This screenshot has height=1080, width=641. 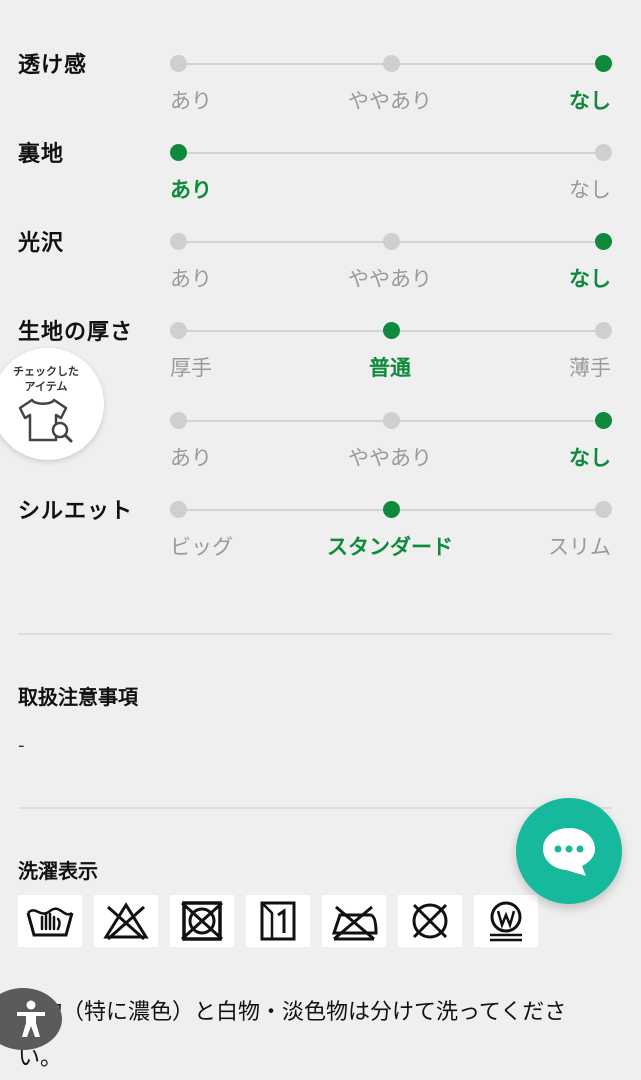 What do you see at coordinates (76, 332) in the screenshot?
I see `attribute-label: 生地の厚さ` at bounding box center [76, 332].